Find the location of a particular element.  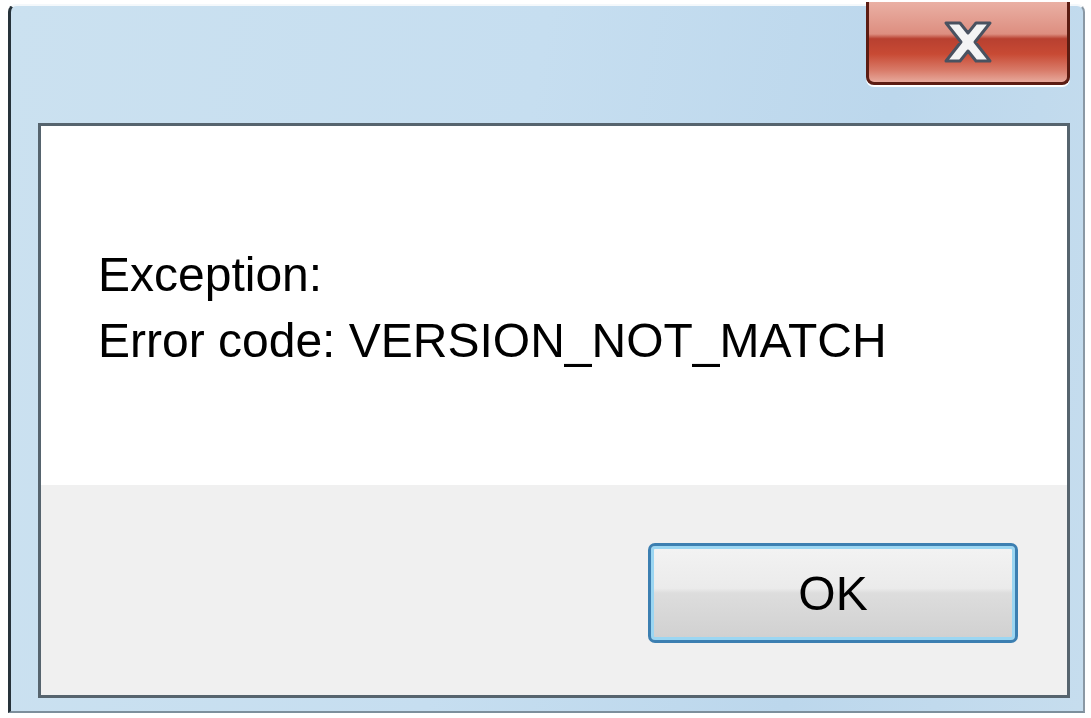

ok-button: OK is located at coordinates (833, 593).